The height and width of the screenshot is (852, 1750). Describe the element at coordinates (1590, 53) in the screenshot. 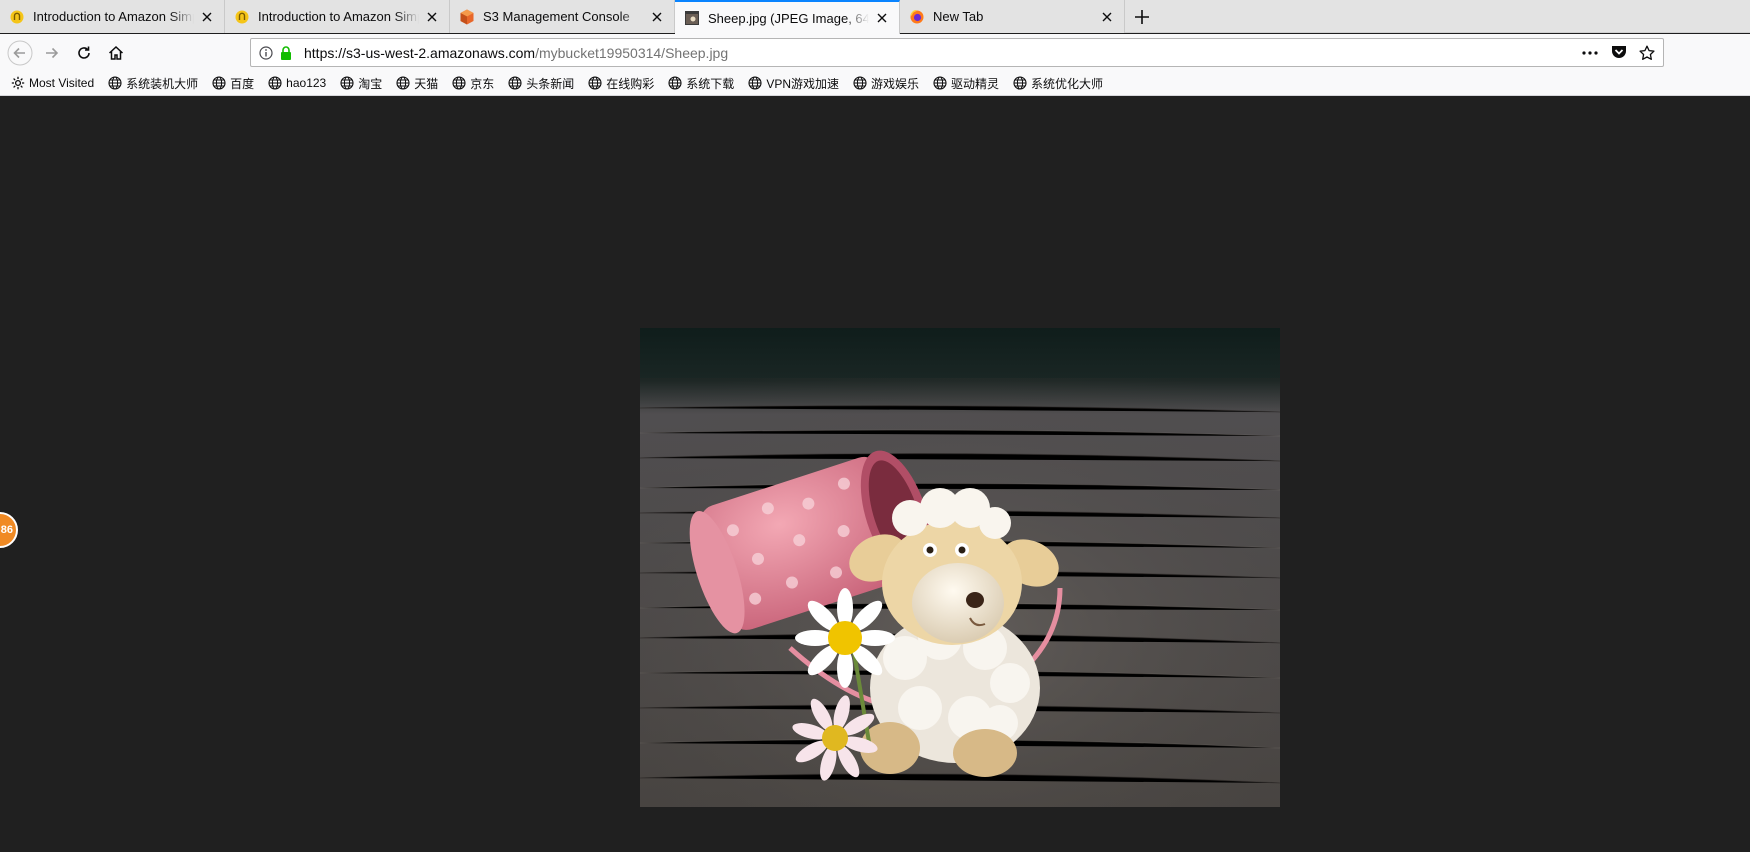

I see `page-actions-icon` at that location.